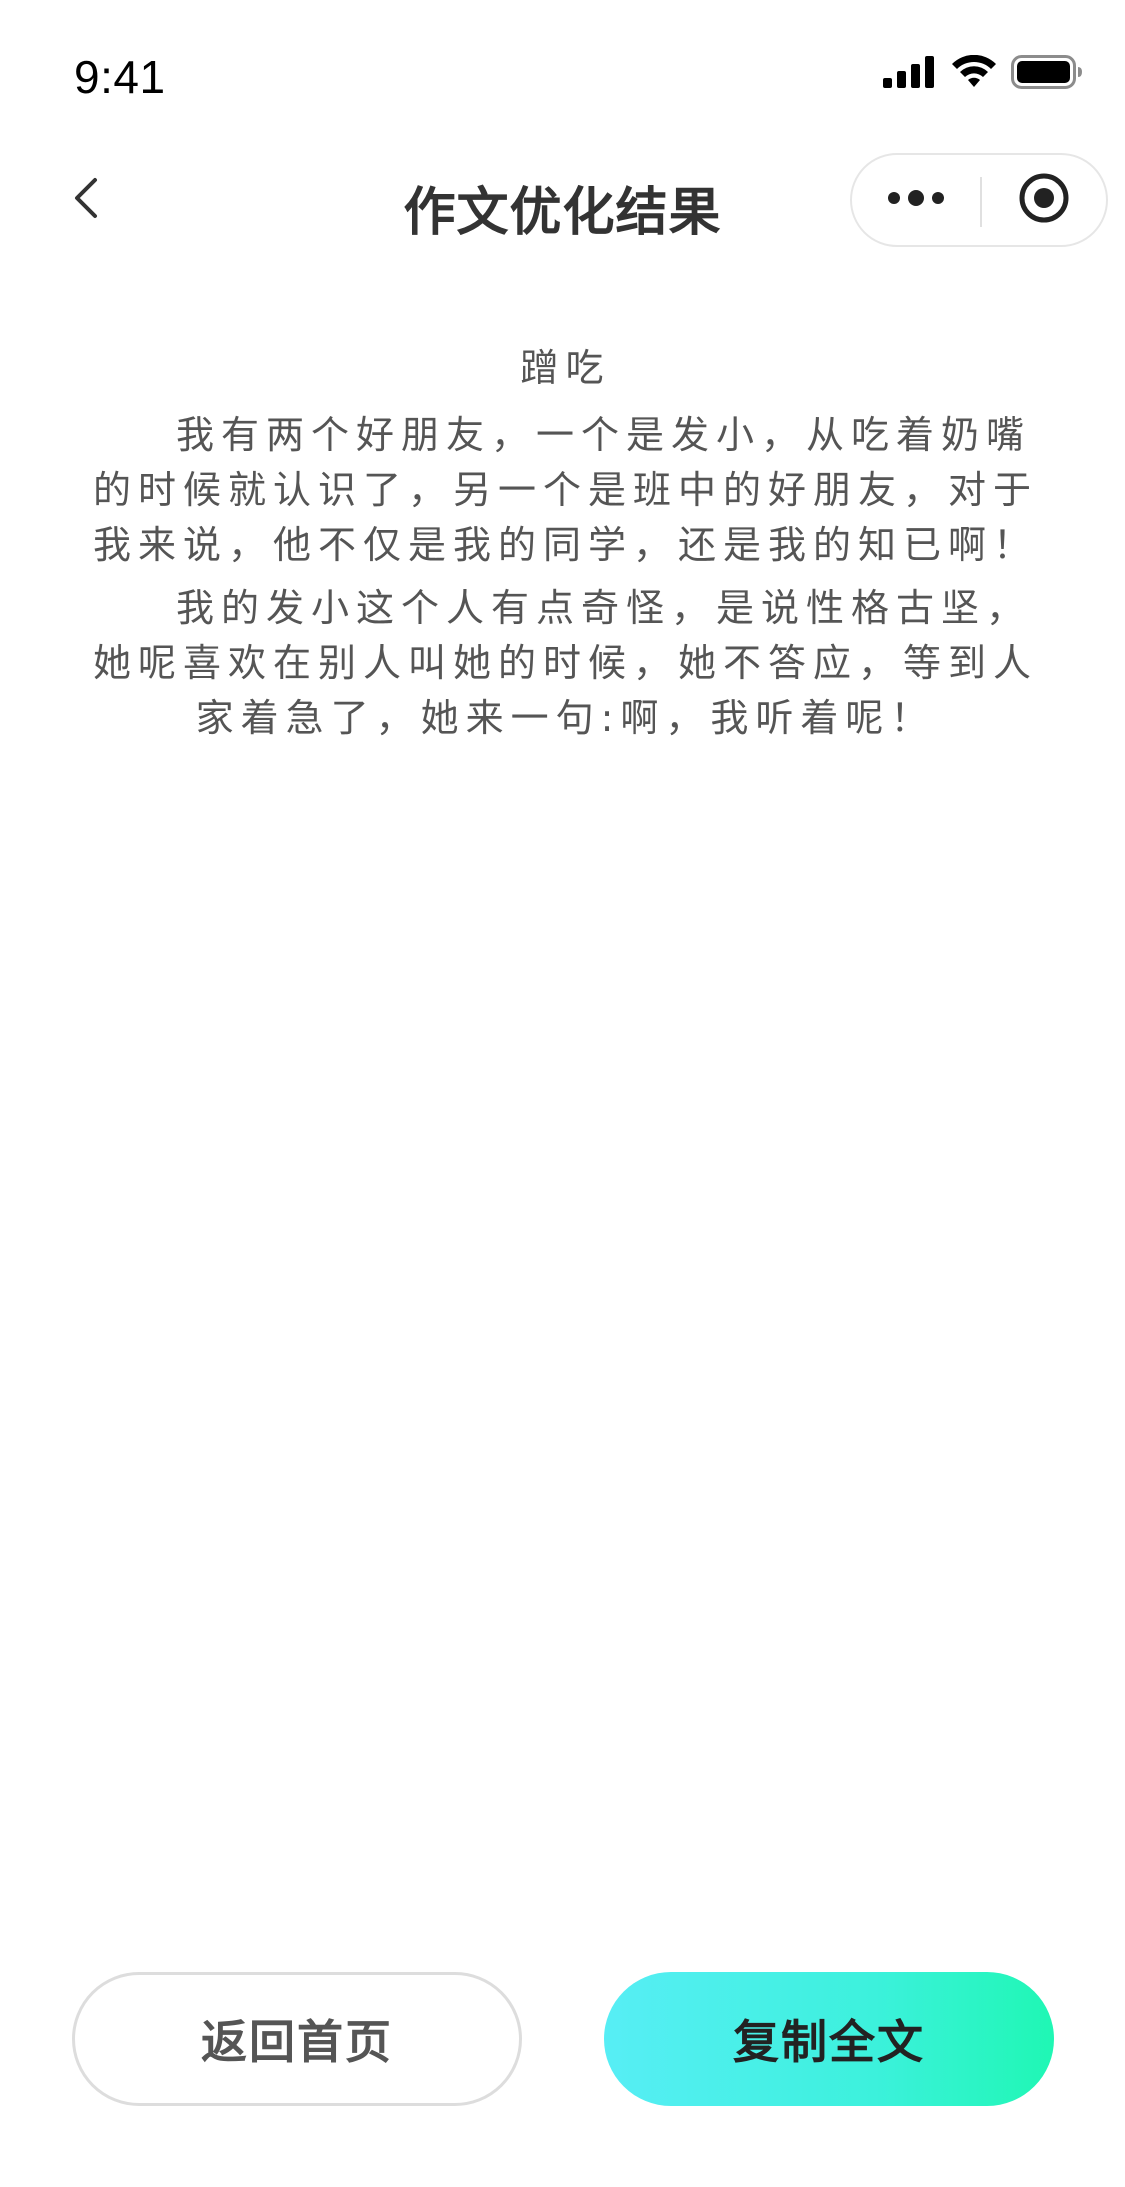  Describe the element at coordinates (829, 2039) in the screenshot. I see `copy-all-button: 复制全文` at that location.